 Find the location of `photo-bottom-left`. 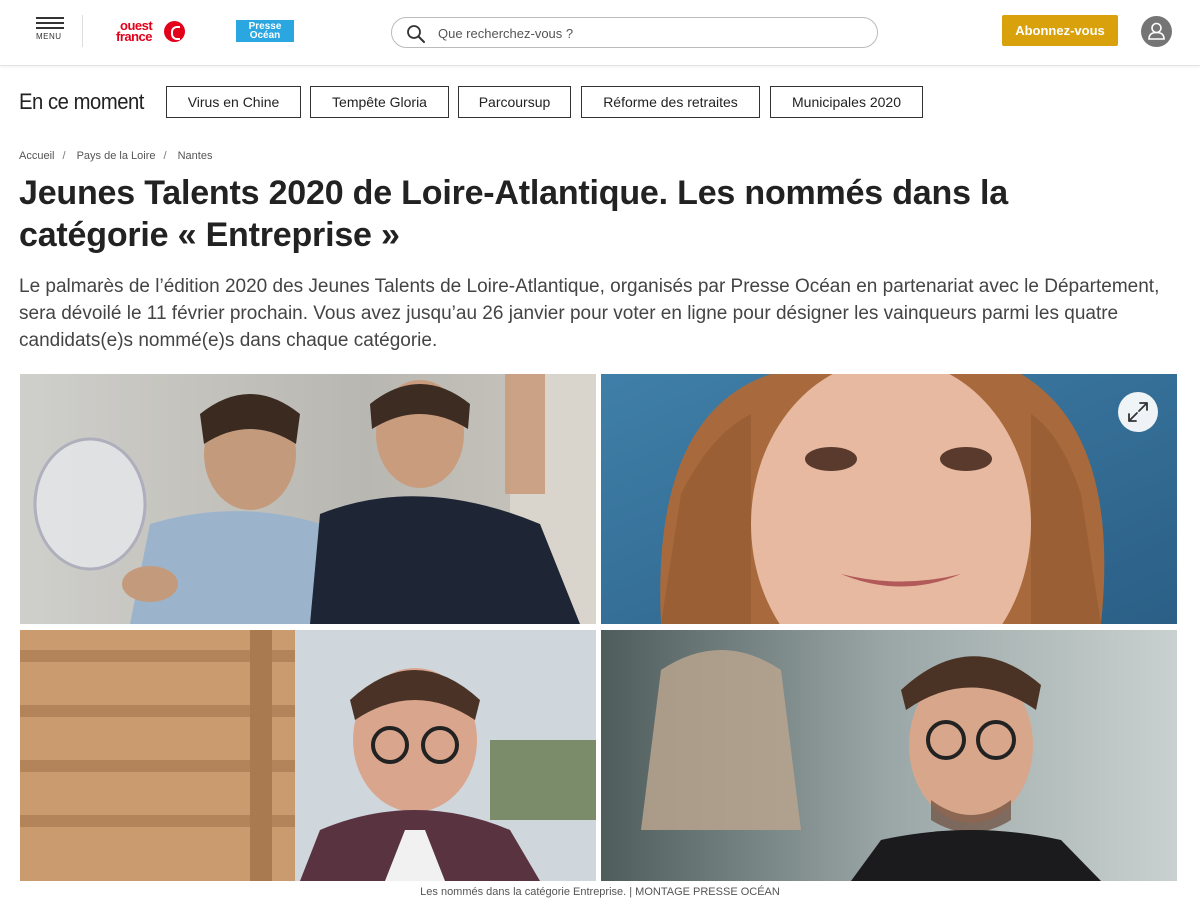

photo-bottom-left is located at coordinates (308, 755).